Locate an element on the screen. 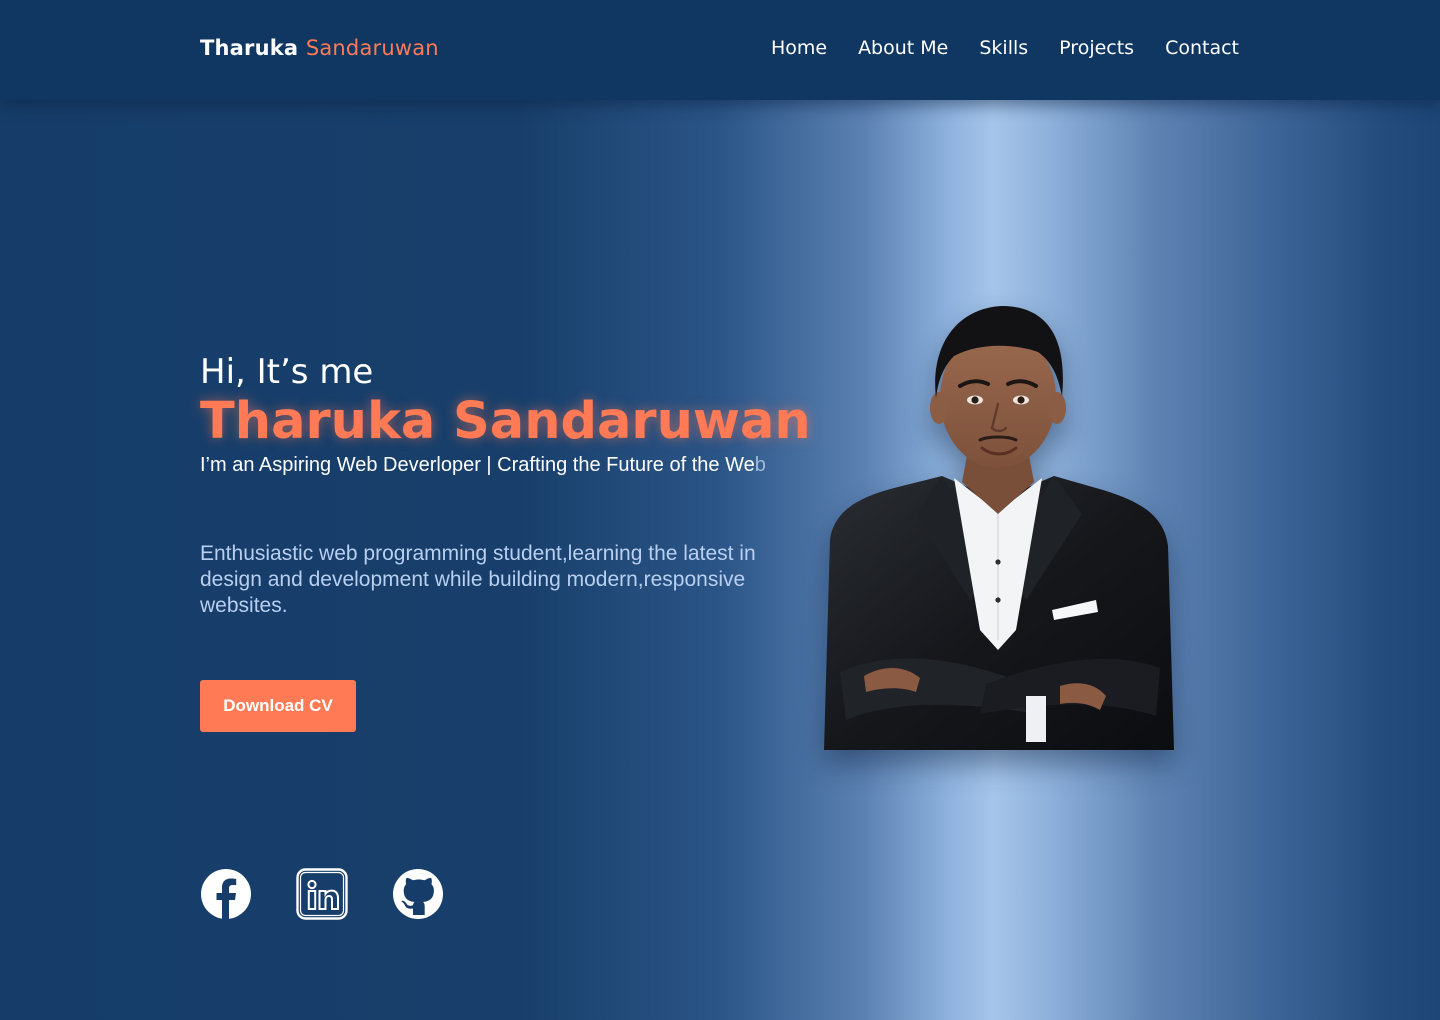 The height and width of the screenshot is (1020, 1440). nav-home: Home is located at coordinates (799, 48).